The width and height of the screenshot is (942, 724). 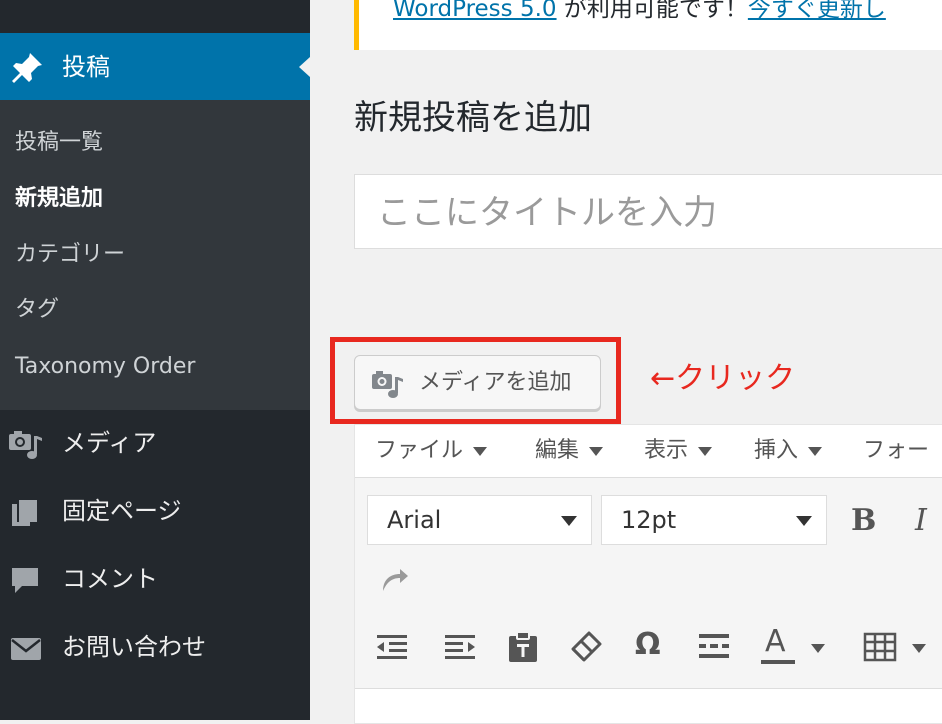 What do you see at coordinates (547, 213) in the screenshot?
I see `title-placeholder: ここにタイトルを入力` at bounding box center [547, 213].